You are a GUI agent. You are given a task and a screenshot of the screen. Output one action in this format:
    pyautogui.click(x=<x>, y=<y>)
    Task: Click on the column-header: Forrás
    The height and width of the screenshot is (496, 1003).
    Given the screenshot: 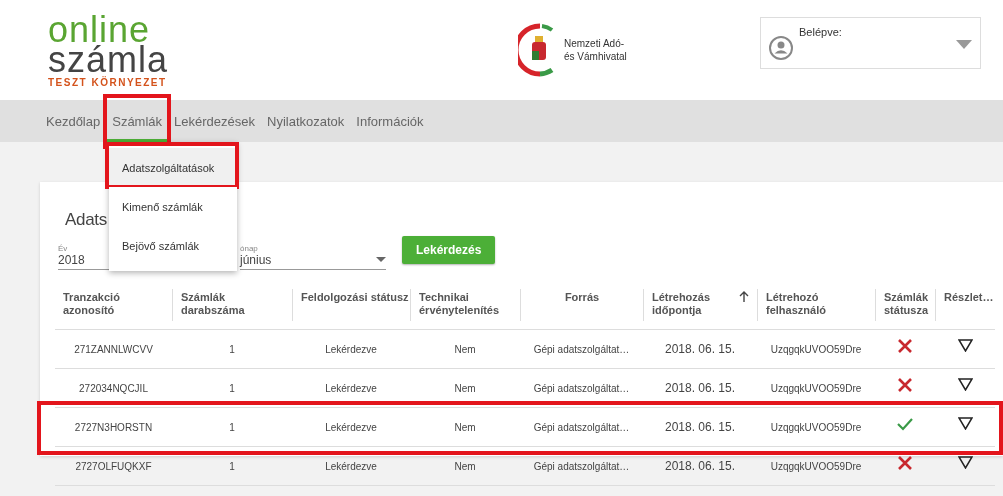 What is the action you would take?
    pyautogui.click(x=582, y=305)
    